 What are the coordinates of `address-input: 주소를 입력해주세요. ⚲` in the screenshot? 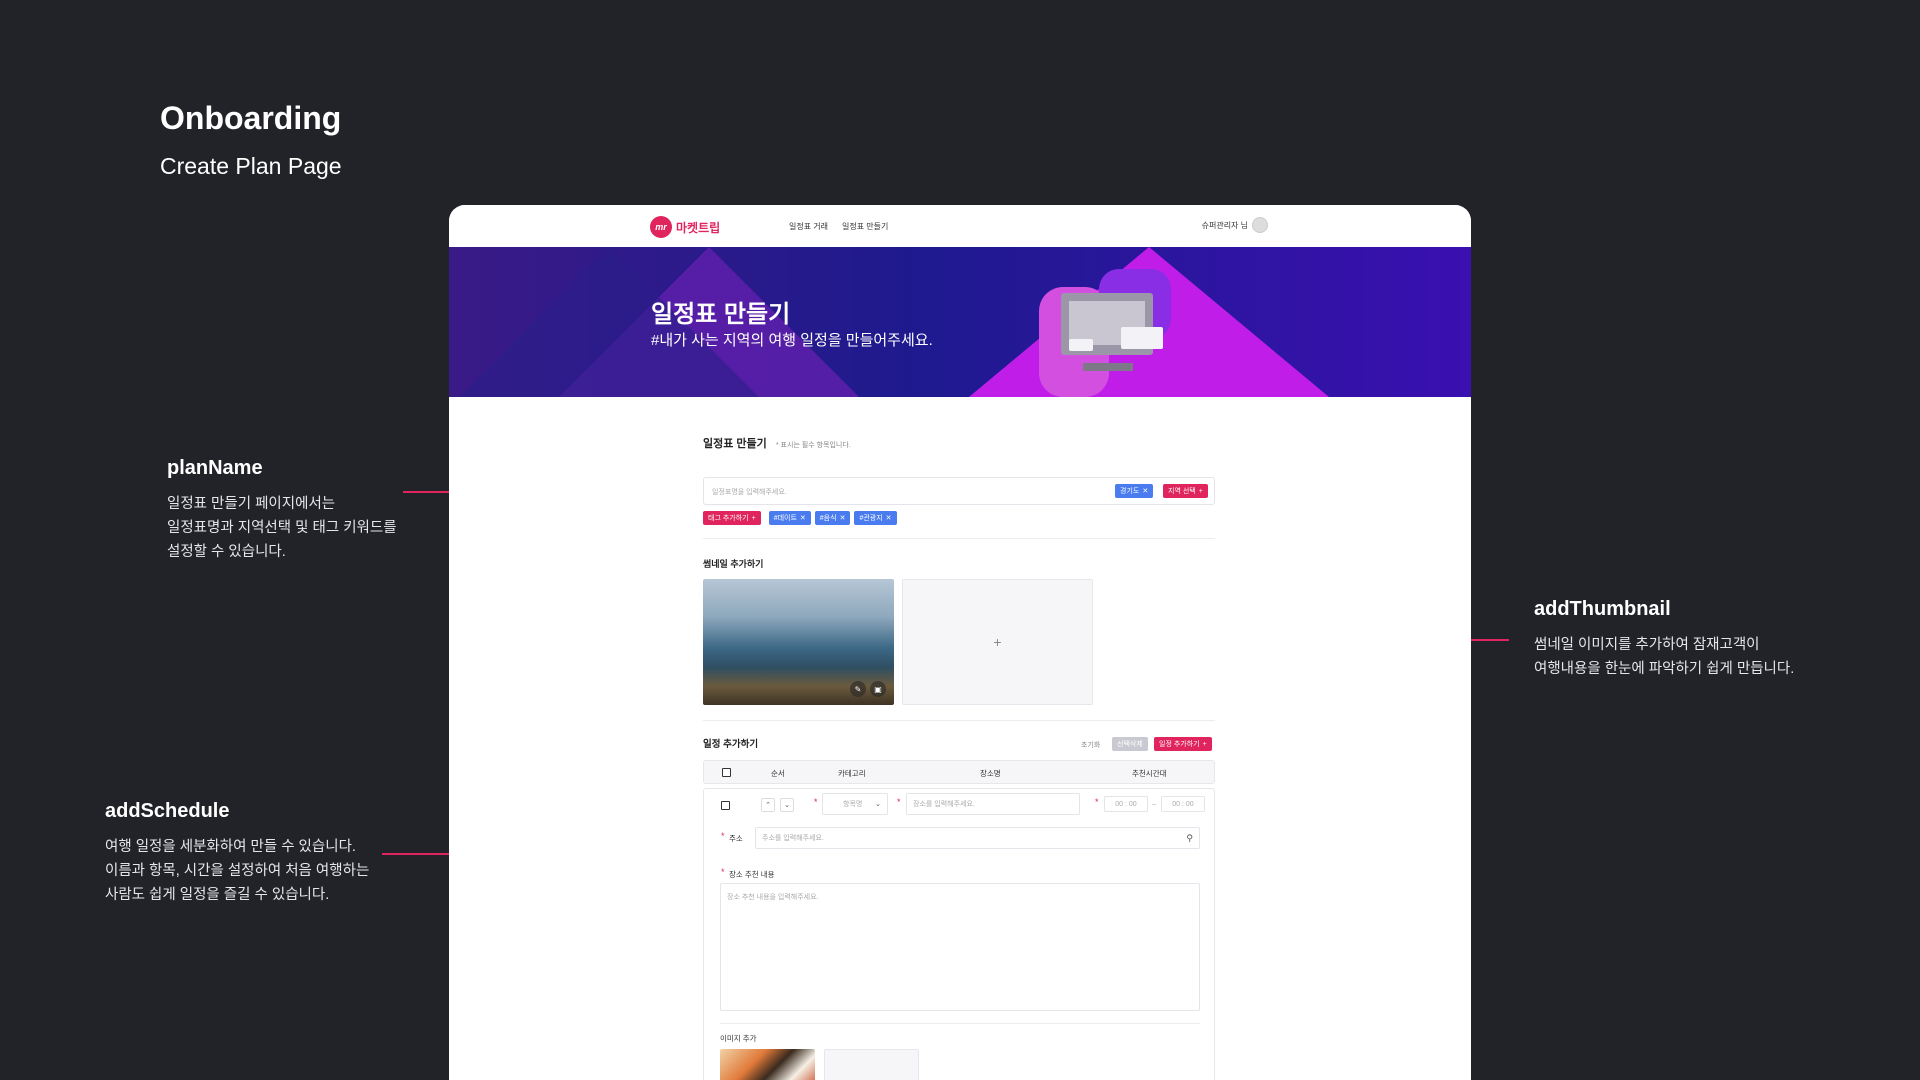 It's located at (977, 838).